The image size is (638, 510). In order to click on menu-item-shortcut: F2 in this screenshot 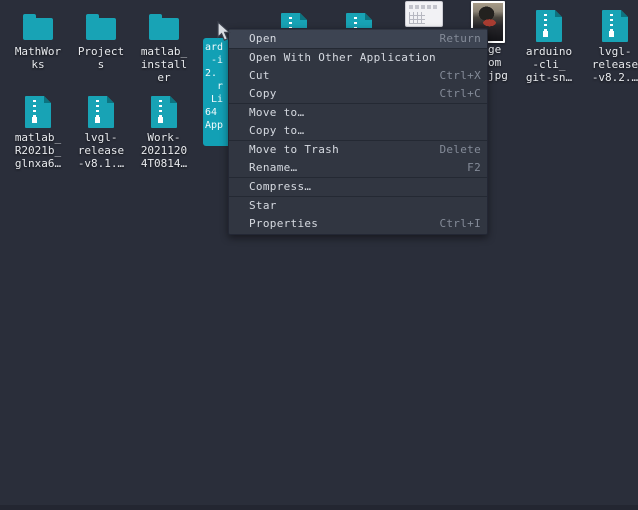, I will do `click(474, 167)`.